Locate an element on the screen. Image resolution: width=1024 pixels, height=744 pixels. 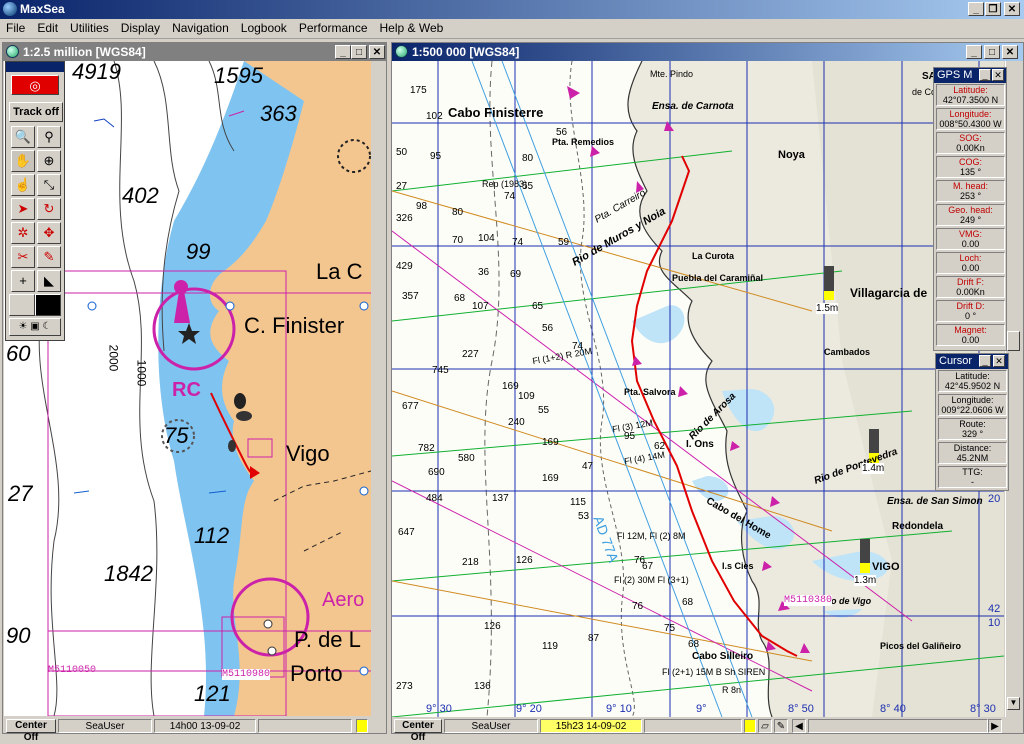
scissors-icon: ✂ is located at coordinates (23, 257).